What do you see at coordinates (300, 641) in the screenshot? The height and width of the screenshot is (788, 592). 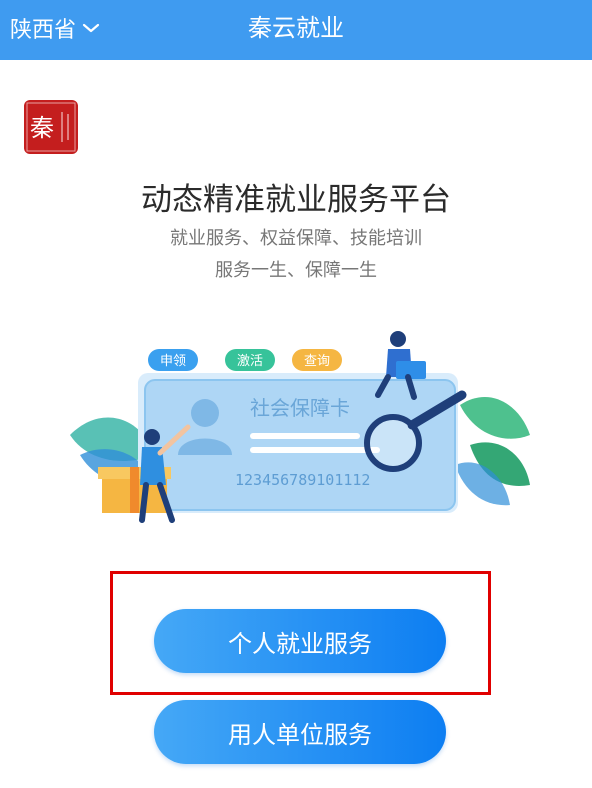 I see `personal-employment-service-button: 个人就业服务` at bounding box center [300, 641].